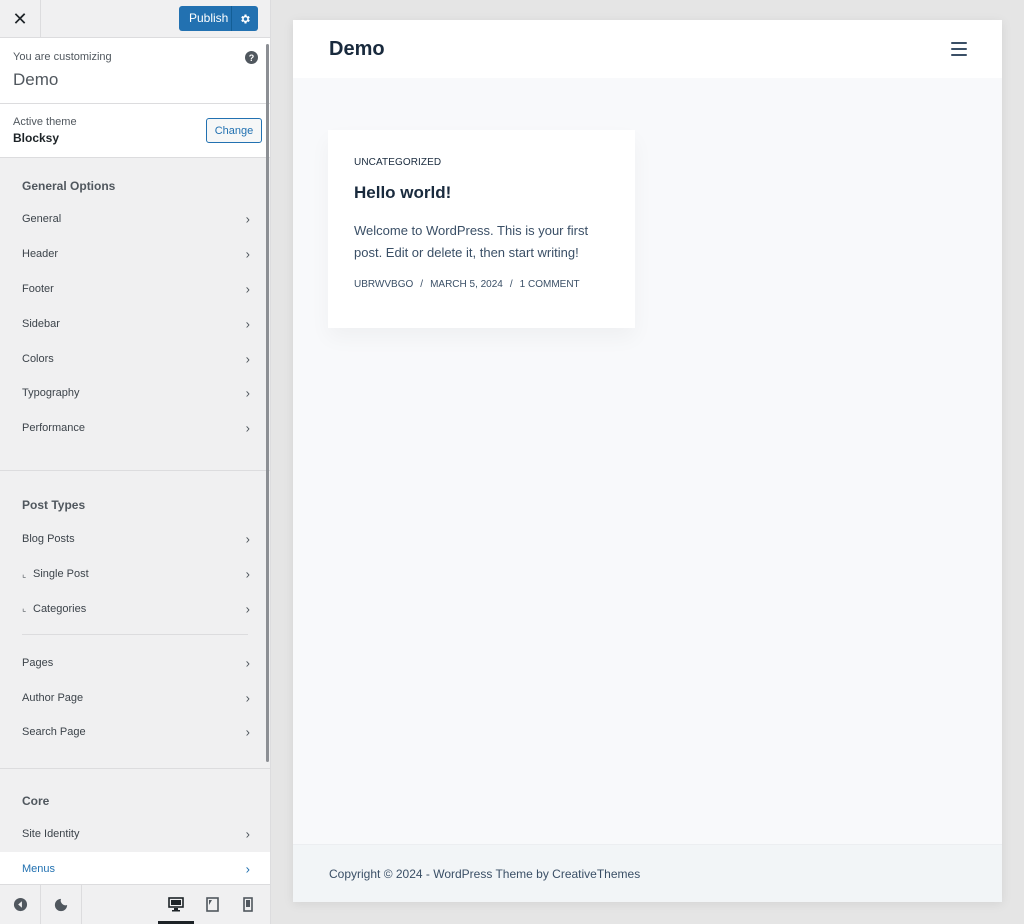 The height and width of the screenshot is (924, 1024). I want to click on close-customizer-button: ✕, so click(20, 19).